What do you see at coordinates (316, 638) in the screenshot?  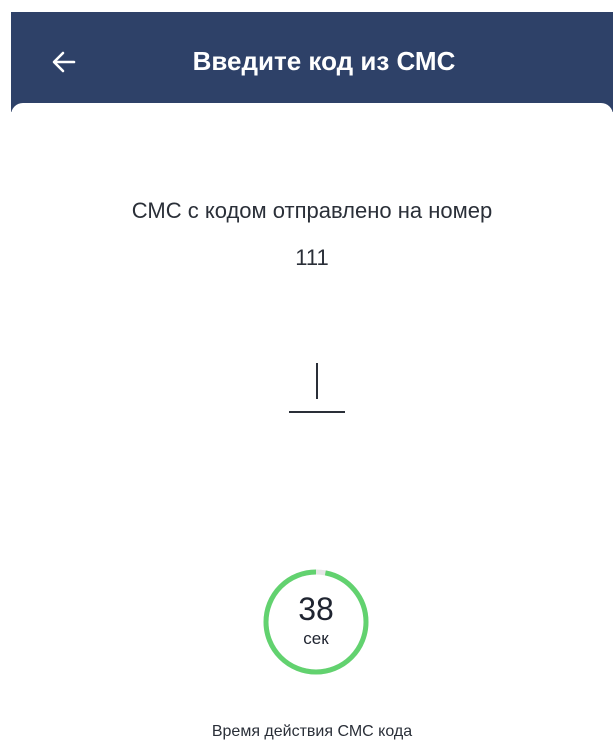 I see `timer-seconds-unit: сек` at bounding box center [316, 638].